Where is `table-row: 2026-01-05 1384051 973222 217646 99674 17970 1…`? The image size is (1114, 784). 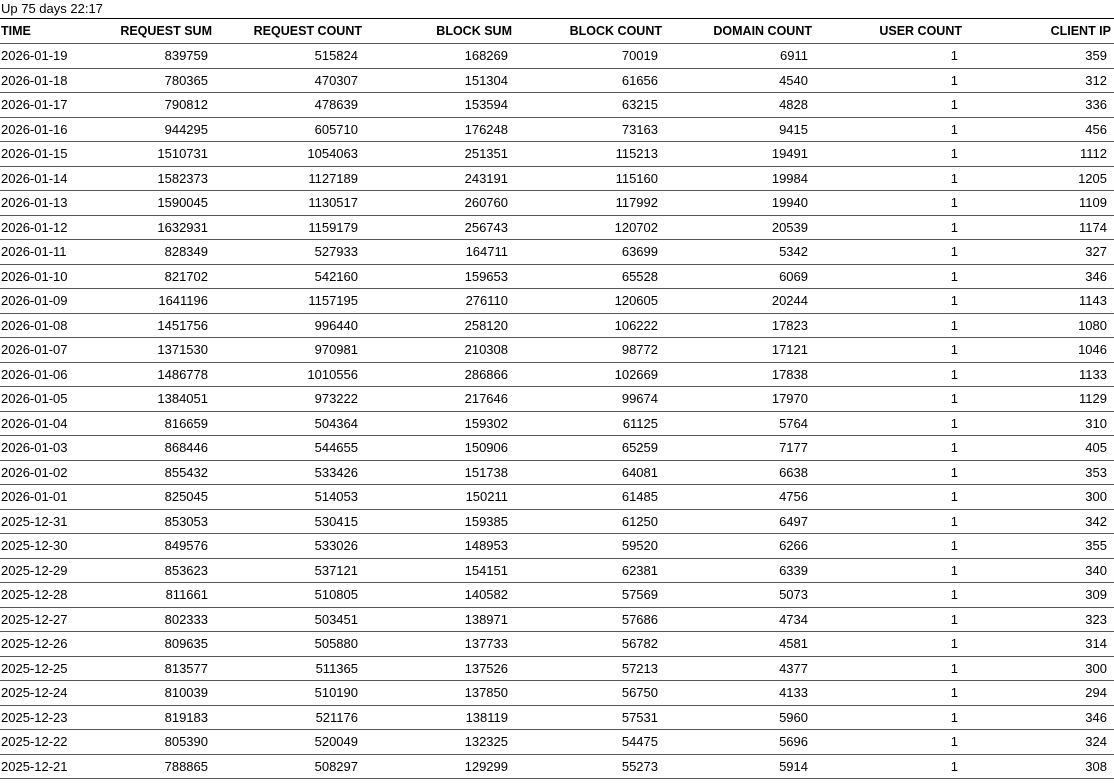
table-row: 2026-01-05 1384051 973222 217646 99674 17970 1… is located at coordinates (557, 399).